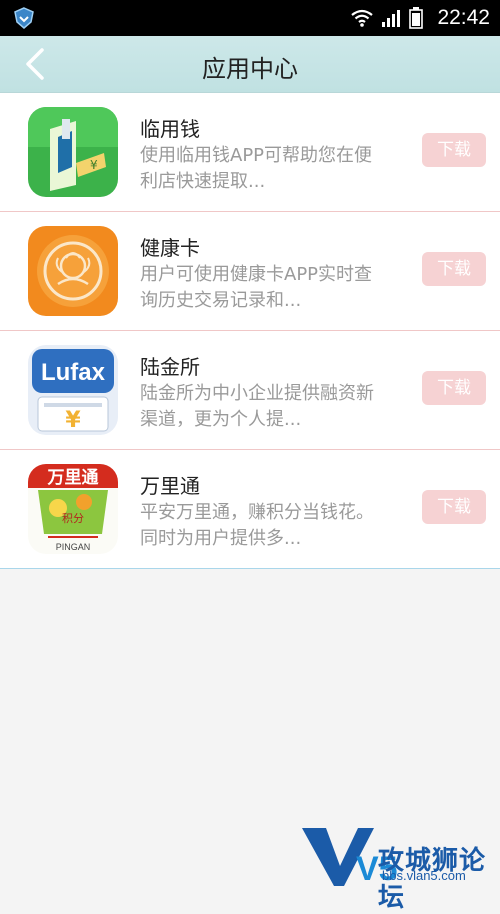  What do you see at coordinates (170, 129) in the screenshot?
I see `app-name: 临用钱` at bounding box center [170, 129].